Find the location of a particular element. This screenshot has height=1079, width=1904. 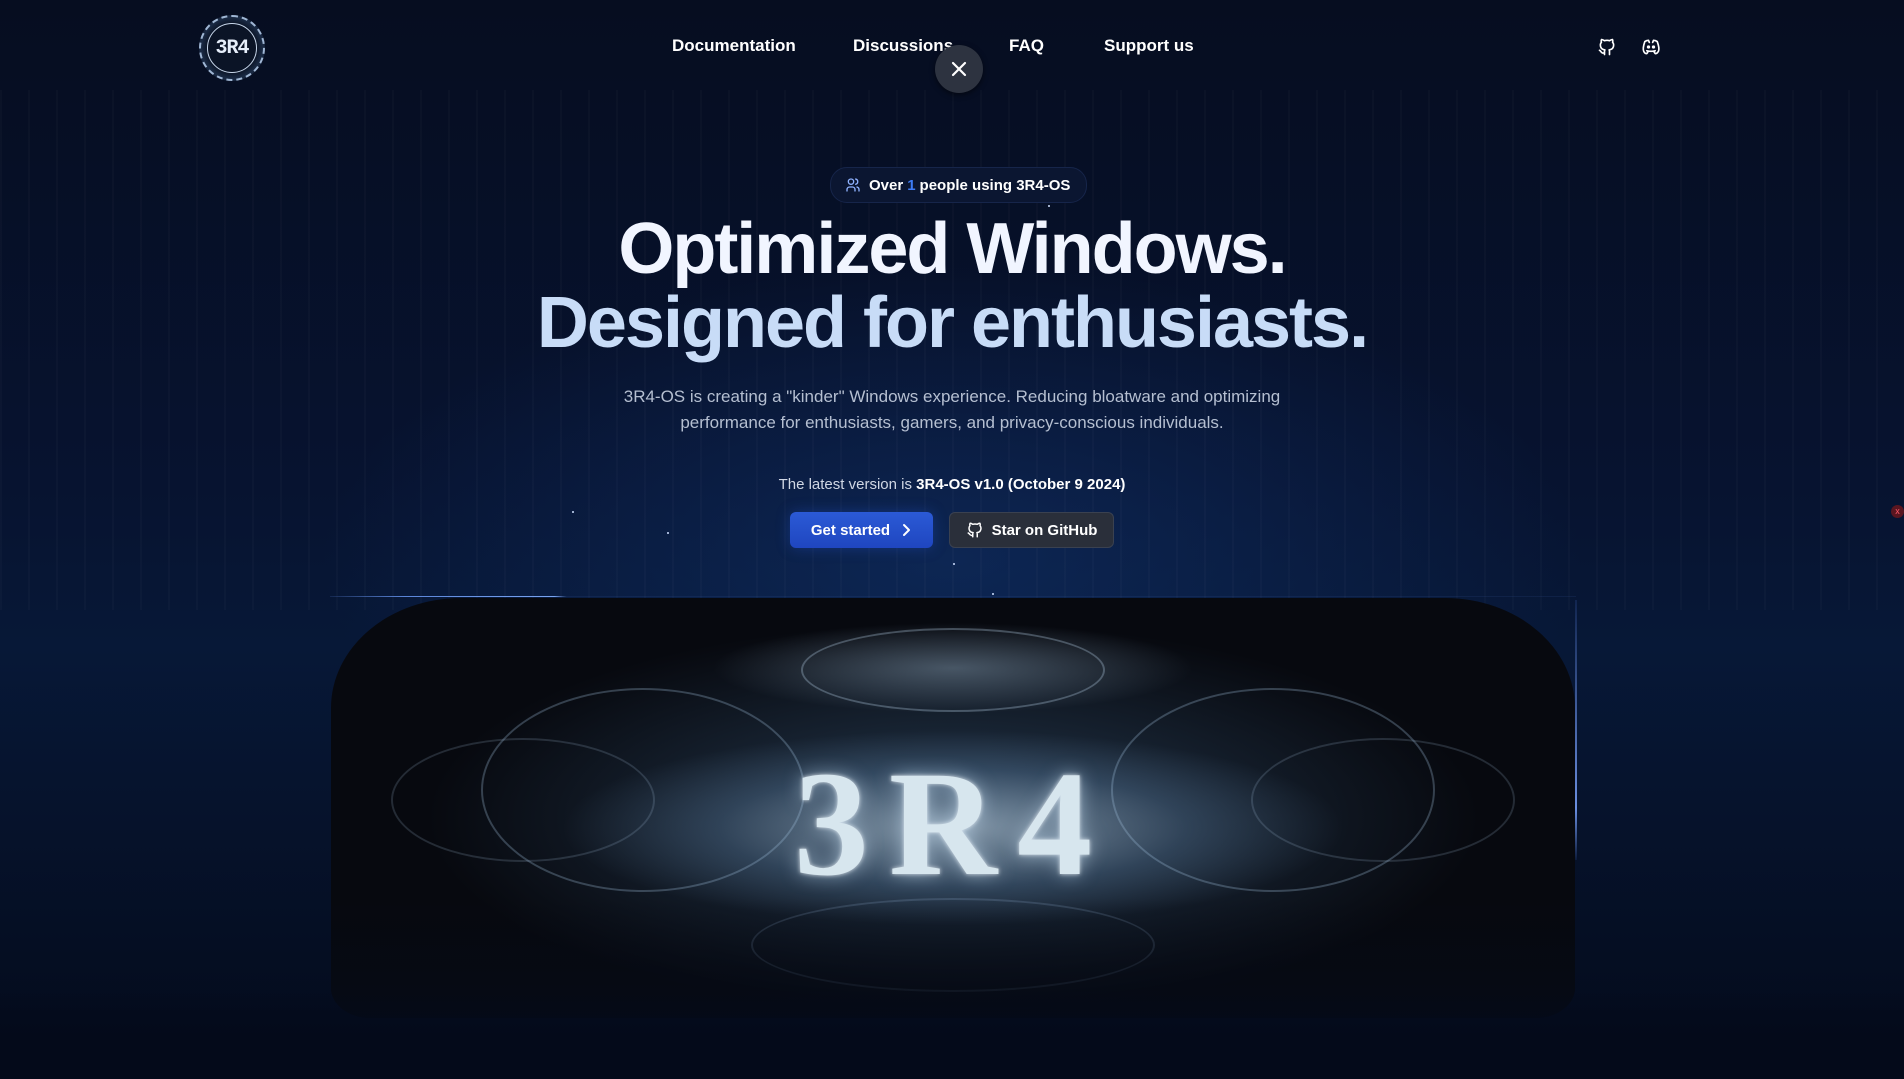

nav-link-documentation: Documentation is located at coordinates (734, 46).